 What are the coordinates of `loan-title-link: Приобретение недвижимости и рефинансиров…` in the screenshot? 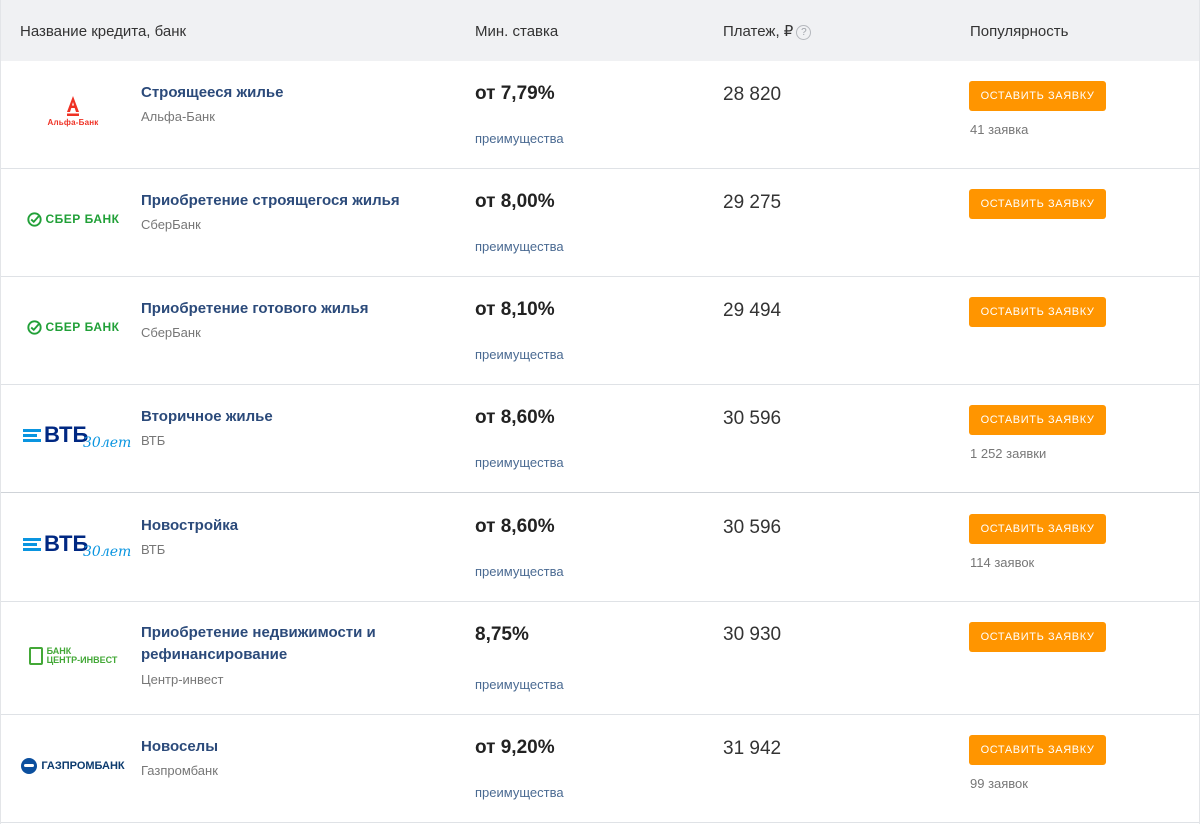 It's located at (271, 644).